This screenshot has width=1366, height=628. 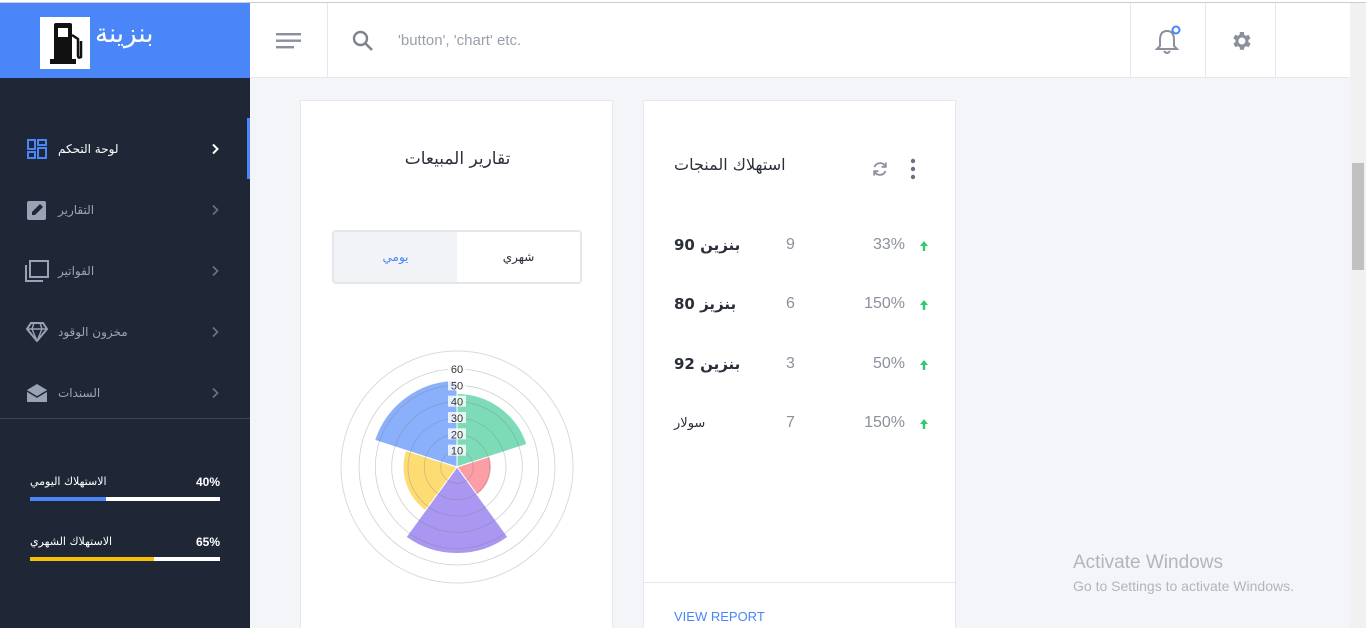 I want to click on sidebar-item-vouchers: السندات, so click(x=125, y=392).